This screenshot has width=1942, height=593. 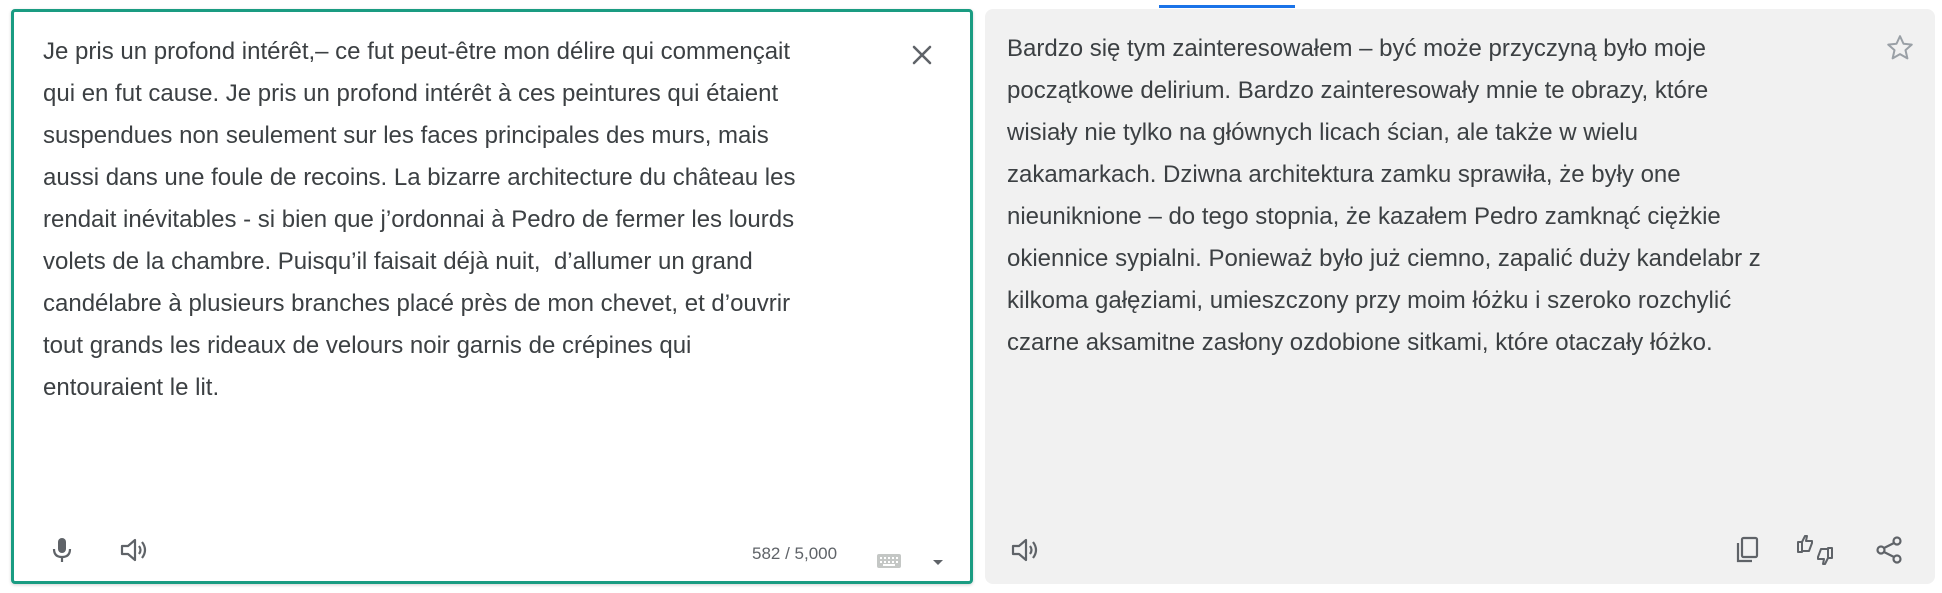 I want to click on copy-translation-button, so click(x=1747, y=550).